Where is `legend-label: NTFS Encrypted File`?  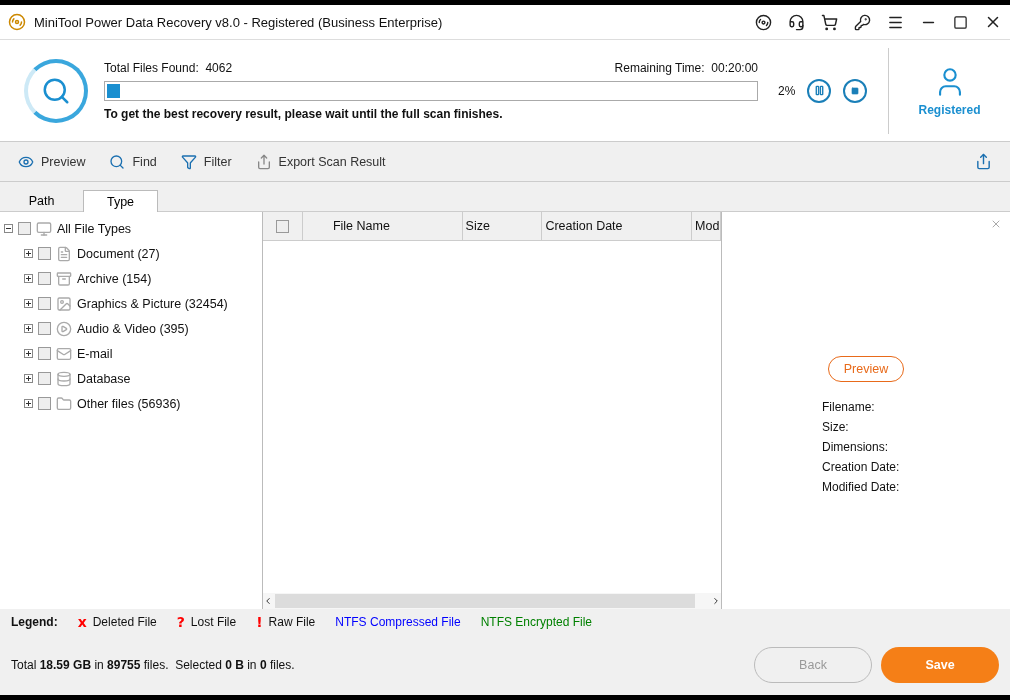 legend-label: NTFS Encrypted File is located at coordinates (536, 621).